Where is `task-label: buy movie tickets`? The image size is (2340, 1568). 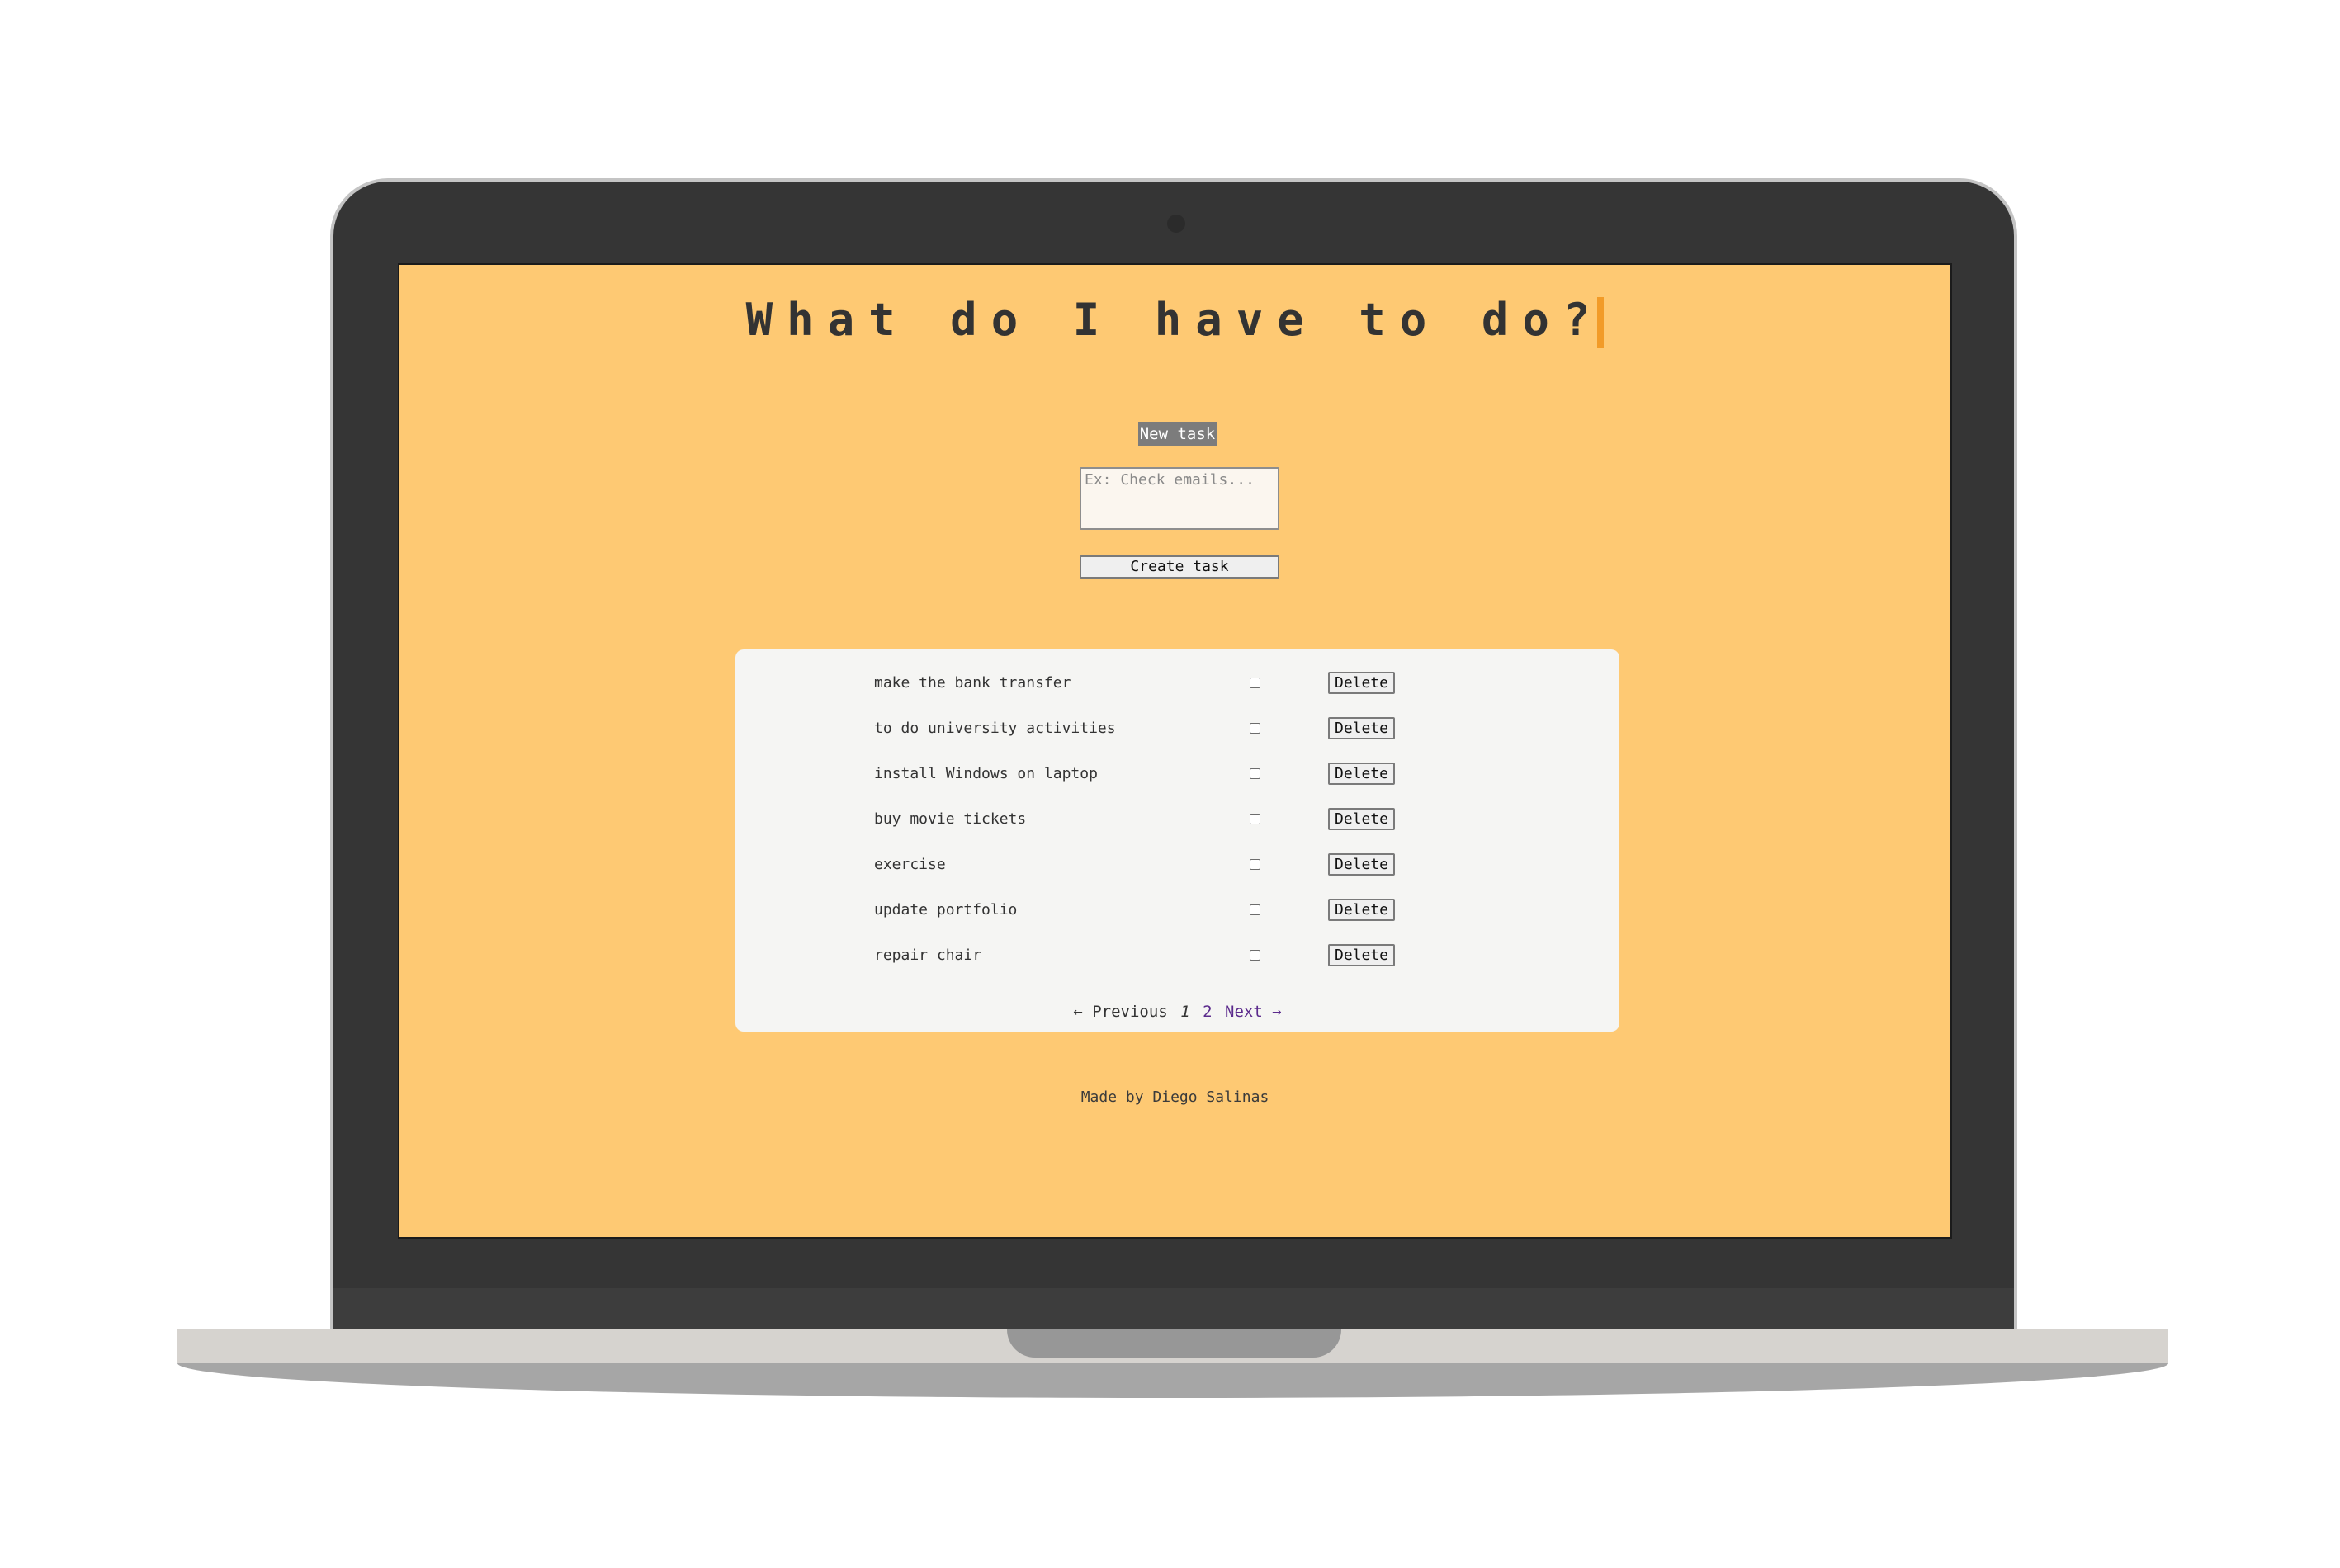 task-label: buy movie tickets is located at coordinates (950, 819).